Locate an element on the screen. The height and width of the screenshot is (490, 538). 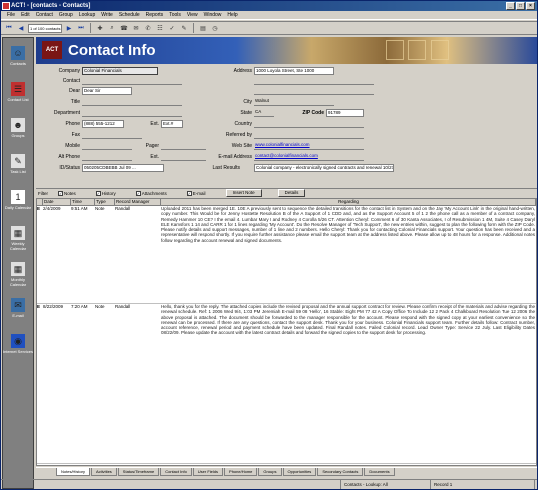
minimize-button: _ is located at coordinates (510, 6).